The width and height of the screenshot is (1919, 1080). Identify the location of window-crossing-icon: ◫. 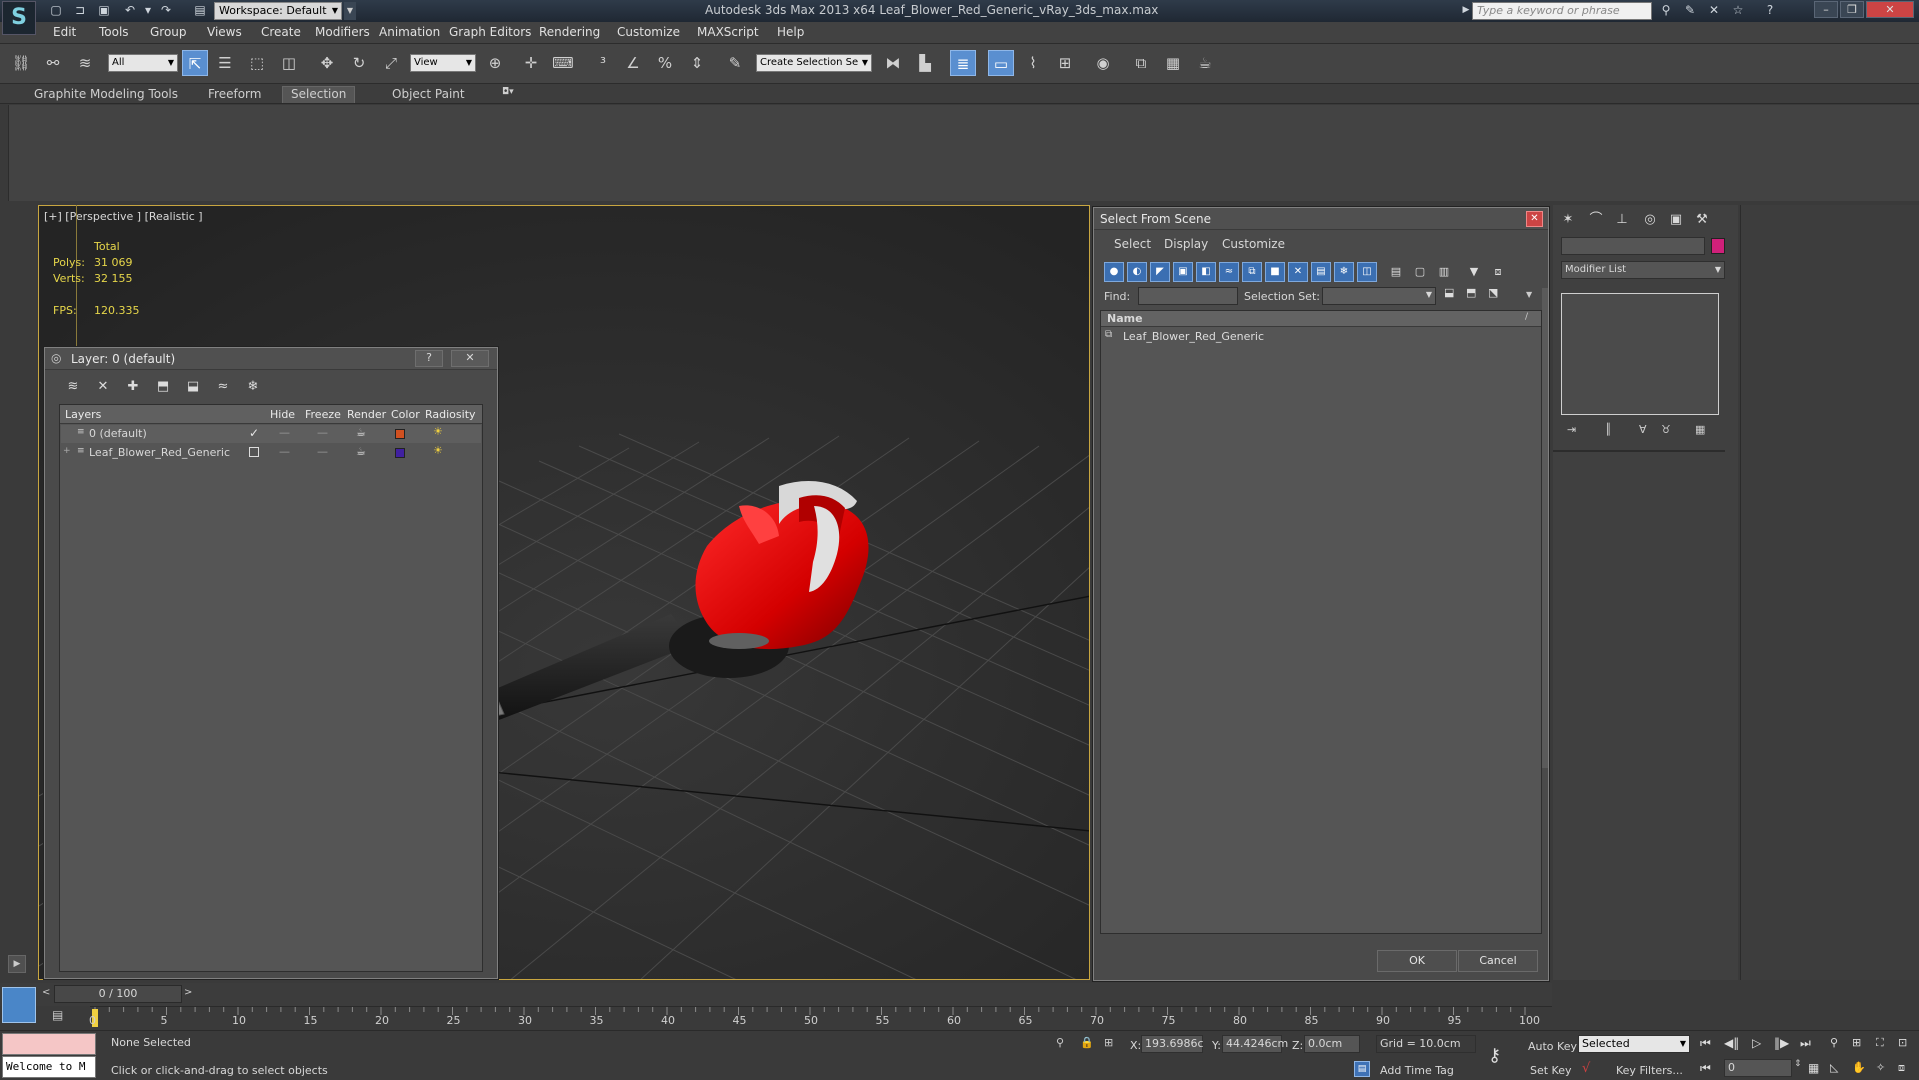
(289, 63).